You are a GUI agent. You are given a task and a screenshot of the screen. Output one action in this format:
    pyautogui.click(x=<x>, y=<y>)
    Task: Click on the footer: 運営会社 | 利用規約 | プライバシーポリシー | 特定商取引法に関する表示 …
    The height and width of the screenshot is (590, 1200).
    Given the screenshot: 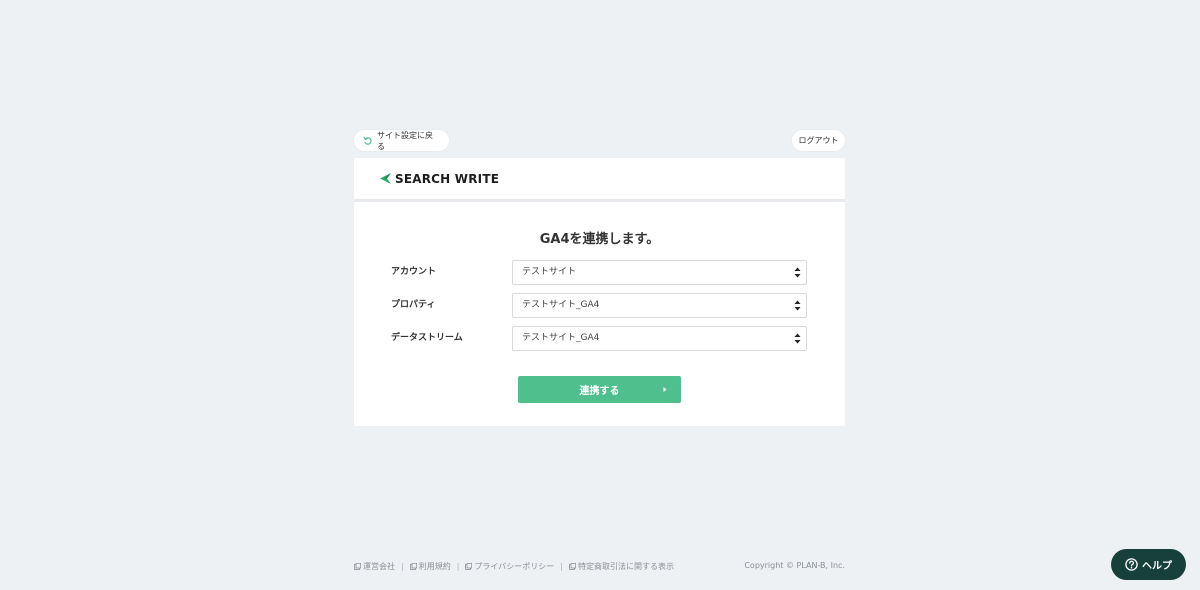 What is the action you would take?
    pyautogui.click(x=599, y=567)
    